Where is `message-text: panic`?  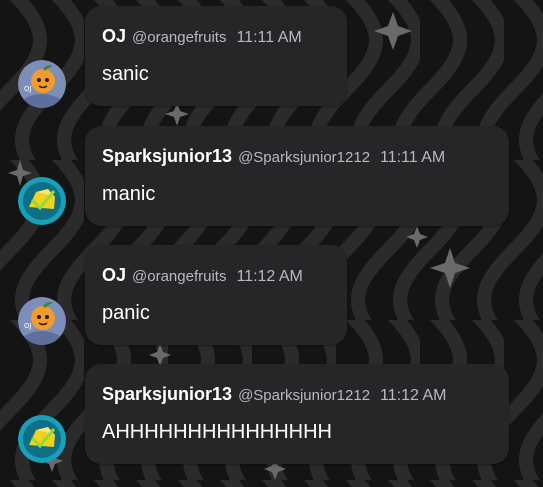
message-text: panic is located at coordinates (126, 313).